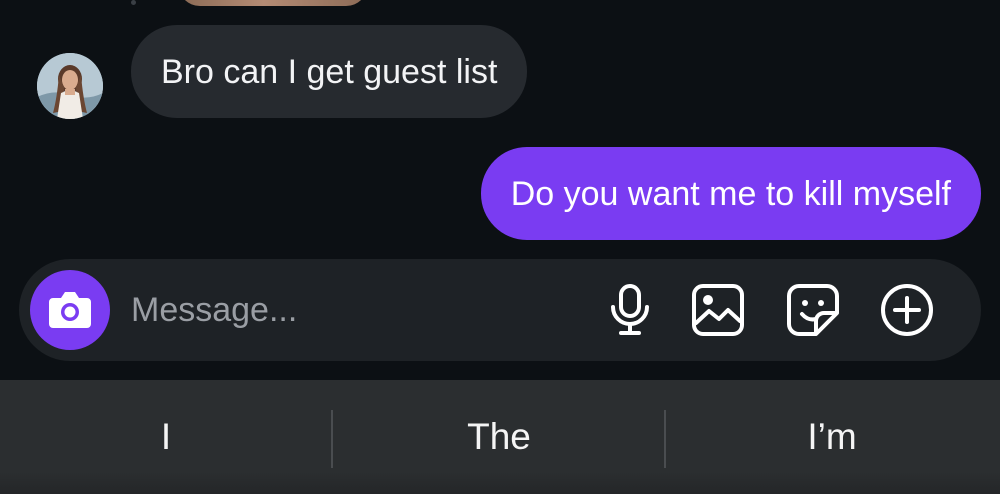 The height and width of the screenshot is (494, 1000). I want to click on outgoing-message-bubble: Do you want me to kill myself, so click(730, 193).